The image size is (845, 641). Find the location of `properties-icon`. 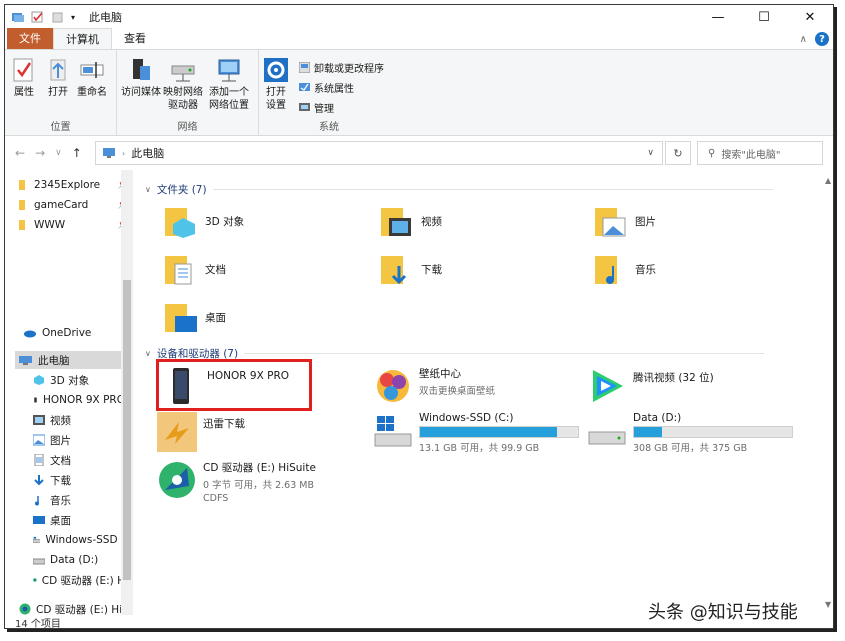

properties-icon is located at coordinates (23, 70).